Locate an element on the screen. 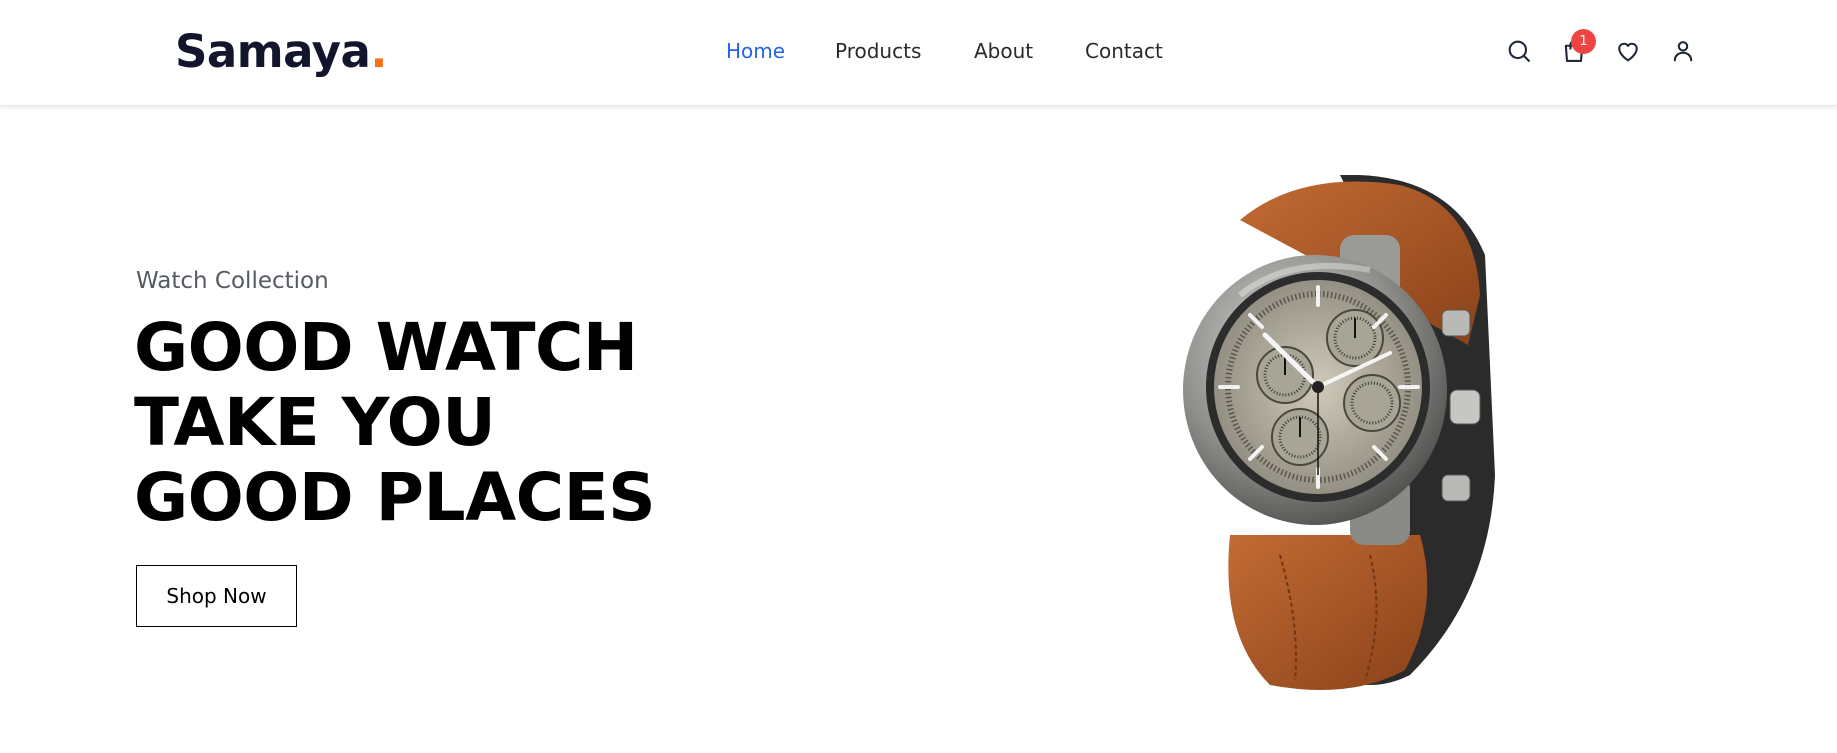  brand-logo: Samaya. is located at coordinates (281, 52).